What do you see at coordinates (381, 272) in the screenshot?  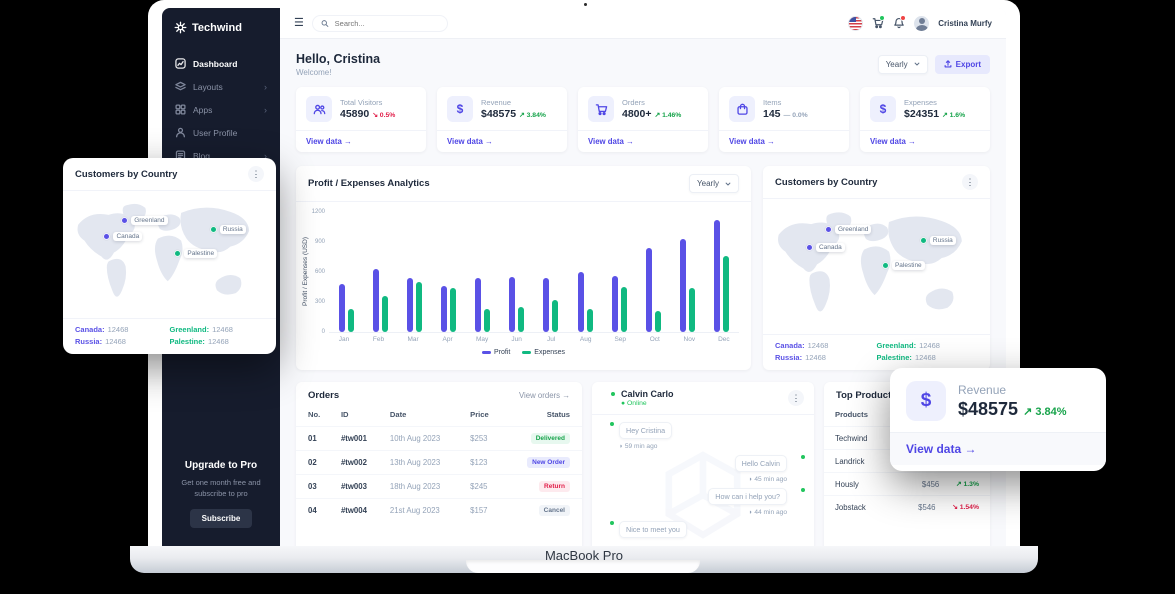 I see `bar-group-feb` at bounding box center [381, 272].